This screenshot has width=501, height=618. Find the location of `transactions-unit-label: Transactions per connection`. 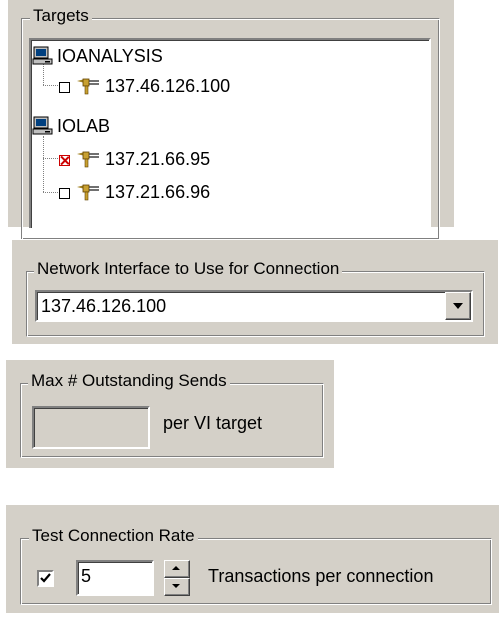

transactions-unit-label: Transactions per connection is located at coordinates (321, 576).